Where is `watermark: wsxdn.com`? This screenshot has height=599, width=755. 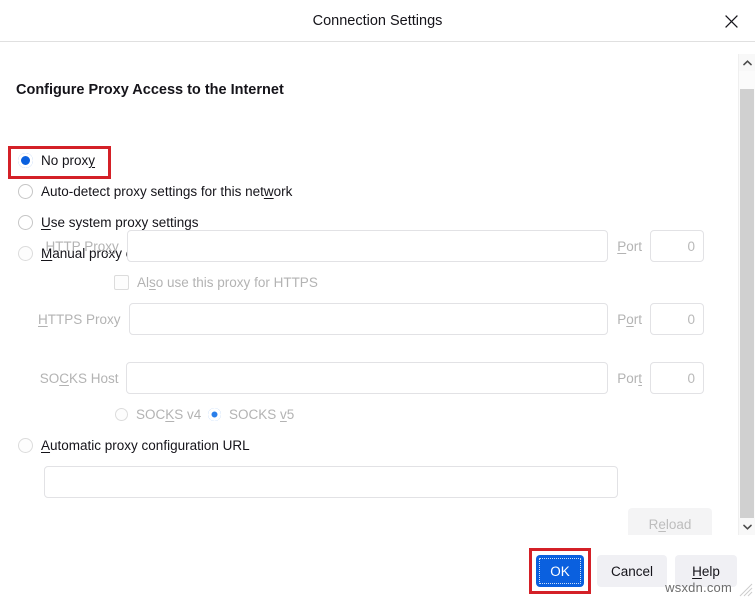
watermark: wsxdn.com is located at coordinates (698, 587).